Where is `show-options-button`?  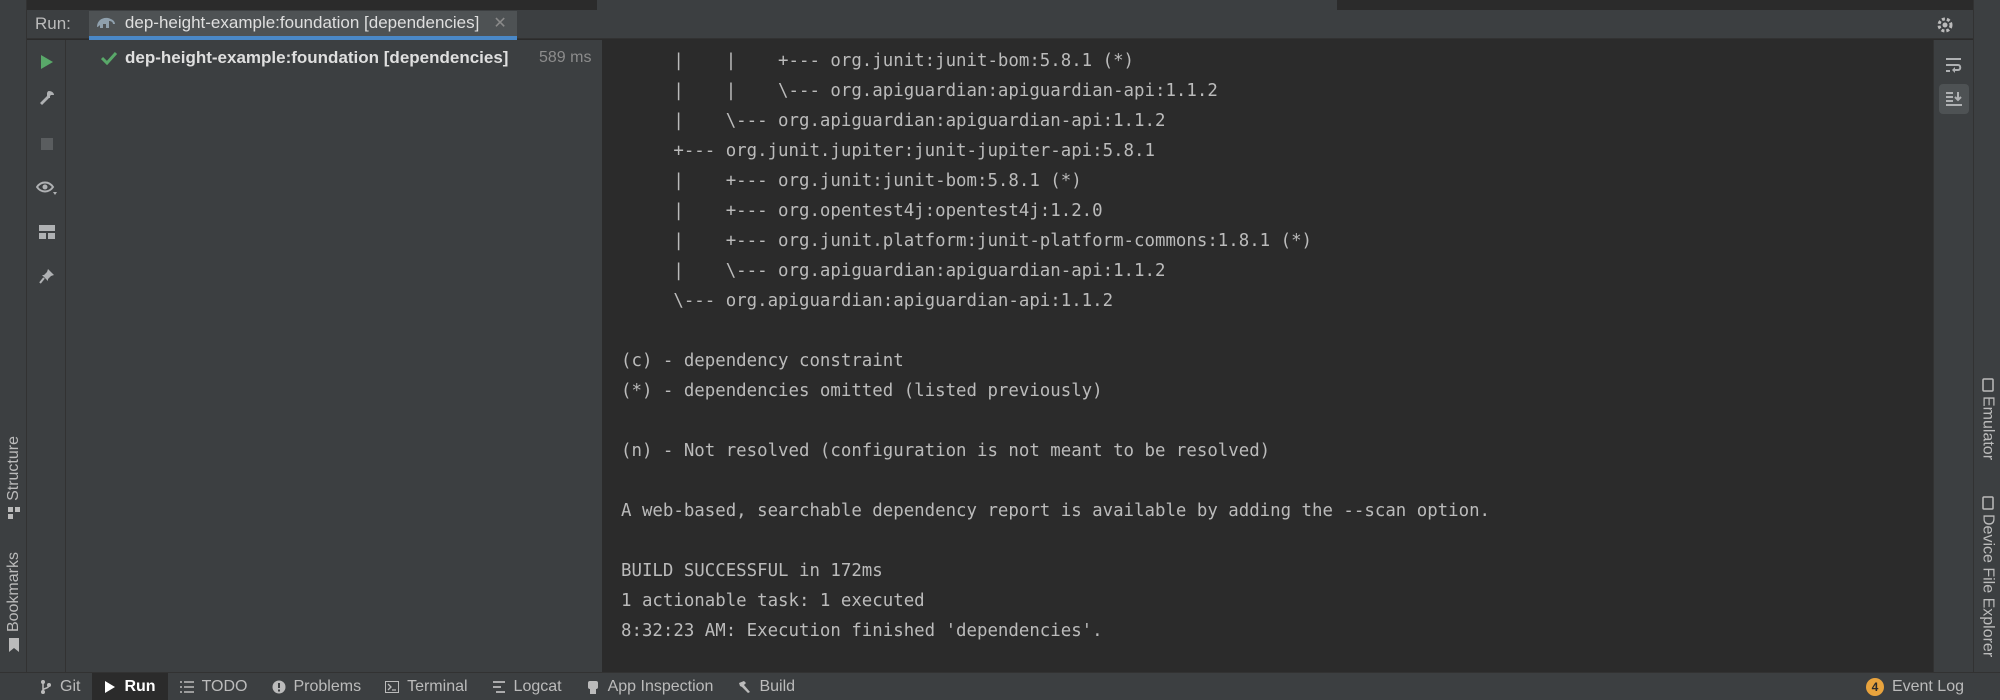
show-options-button is located at coordinates (46, 188).